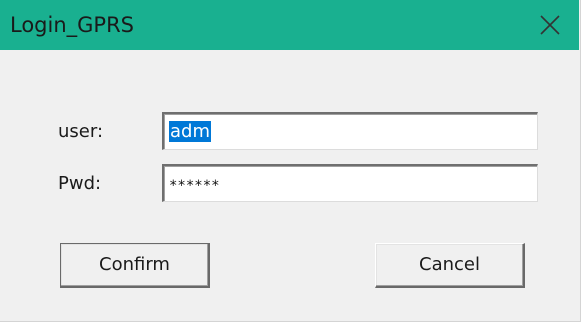  I want to click on cancel-button: Cancel, so click(450, 265).